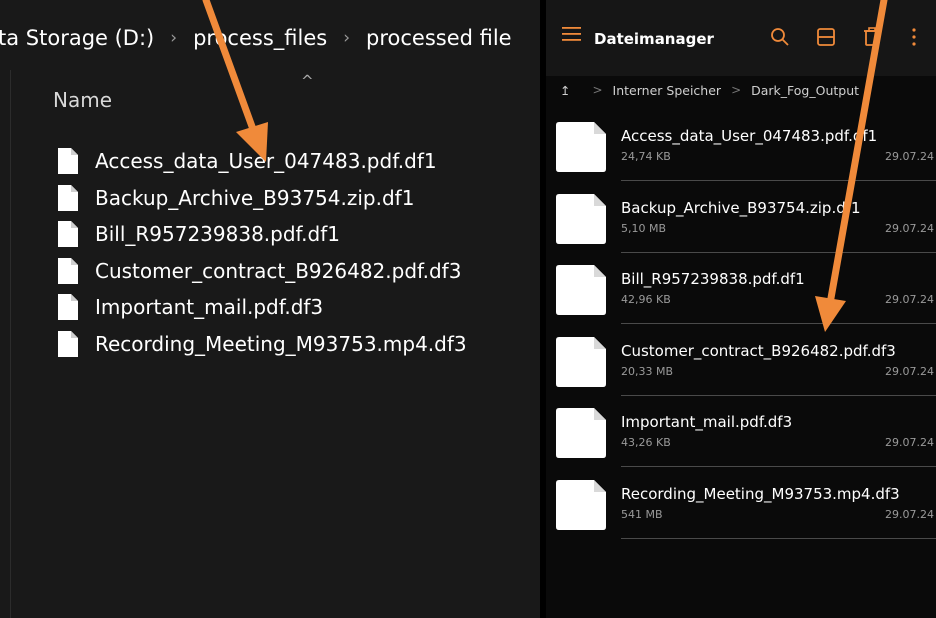 The height and width of the screenshot is (618, 936). I want to click on file-row: Access_data_User_047483.pdf.df1, so click(262, 161).